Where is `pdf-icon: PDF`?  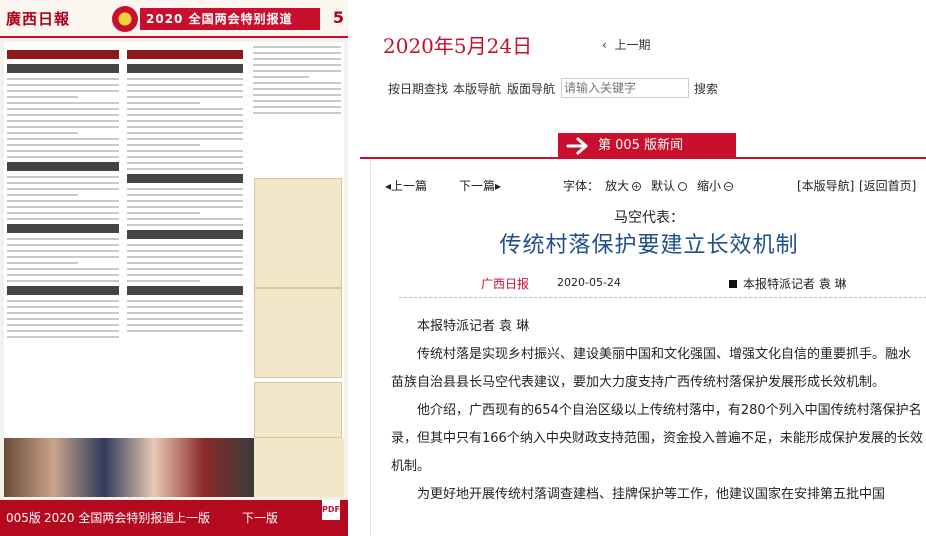 pdf-icon: PDF is located at coordinates (331, 510).